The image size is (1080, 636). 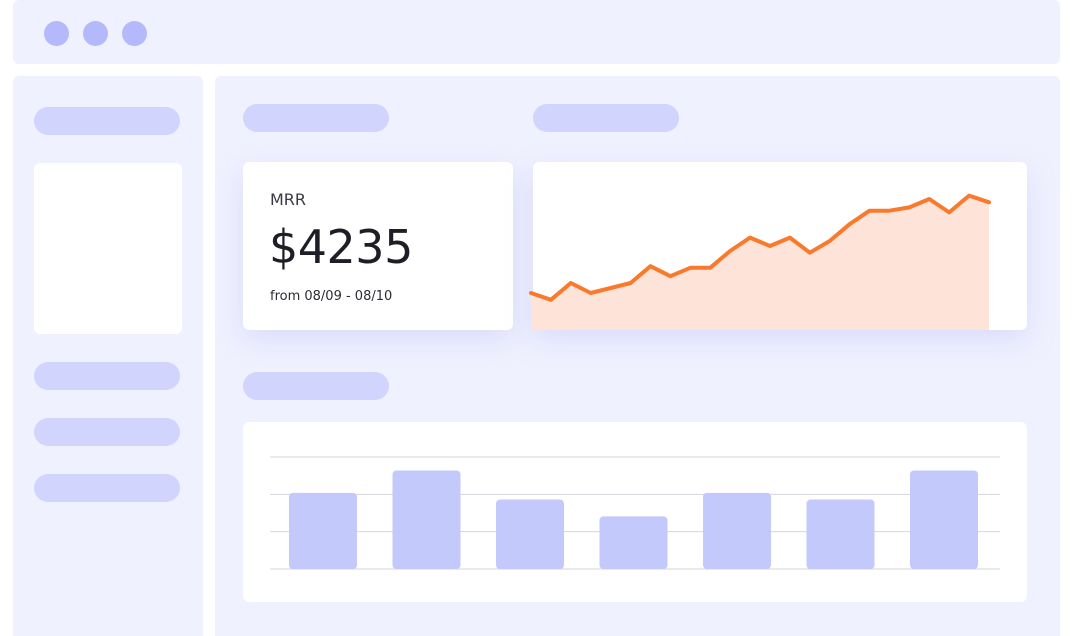 What do you see at coordinates (108, 248) in the screenshot?
I see `sidebar-image-placeholder` at bounding box center [108, 248].